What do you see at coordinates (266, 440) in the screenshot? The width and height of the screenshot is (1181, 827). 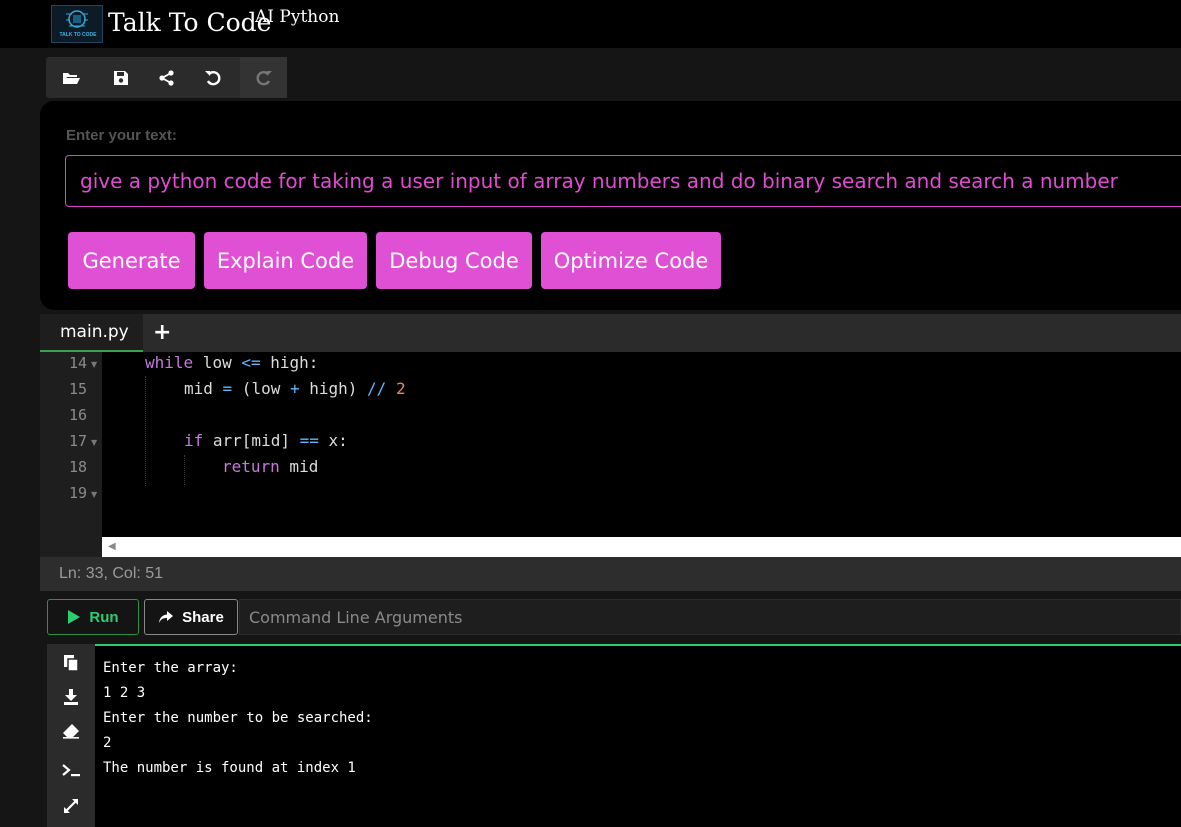 I see `code-line: if arr[mid] == x:` at bounding box center [266, 440].